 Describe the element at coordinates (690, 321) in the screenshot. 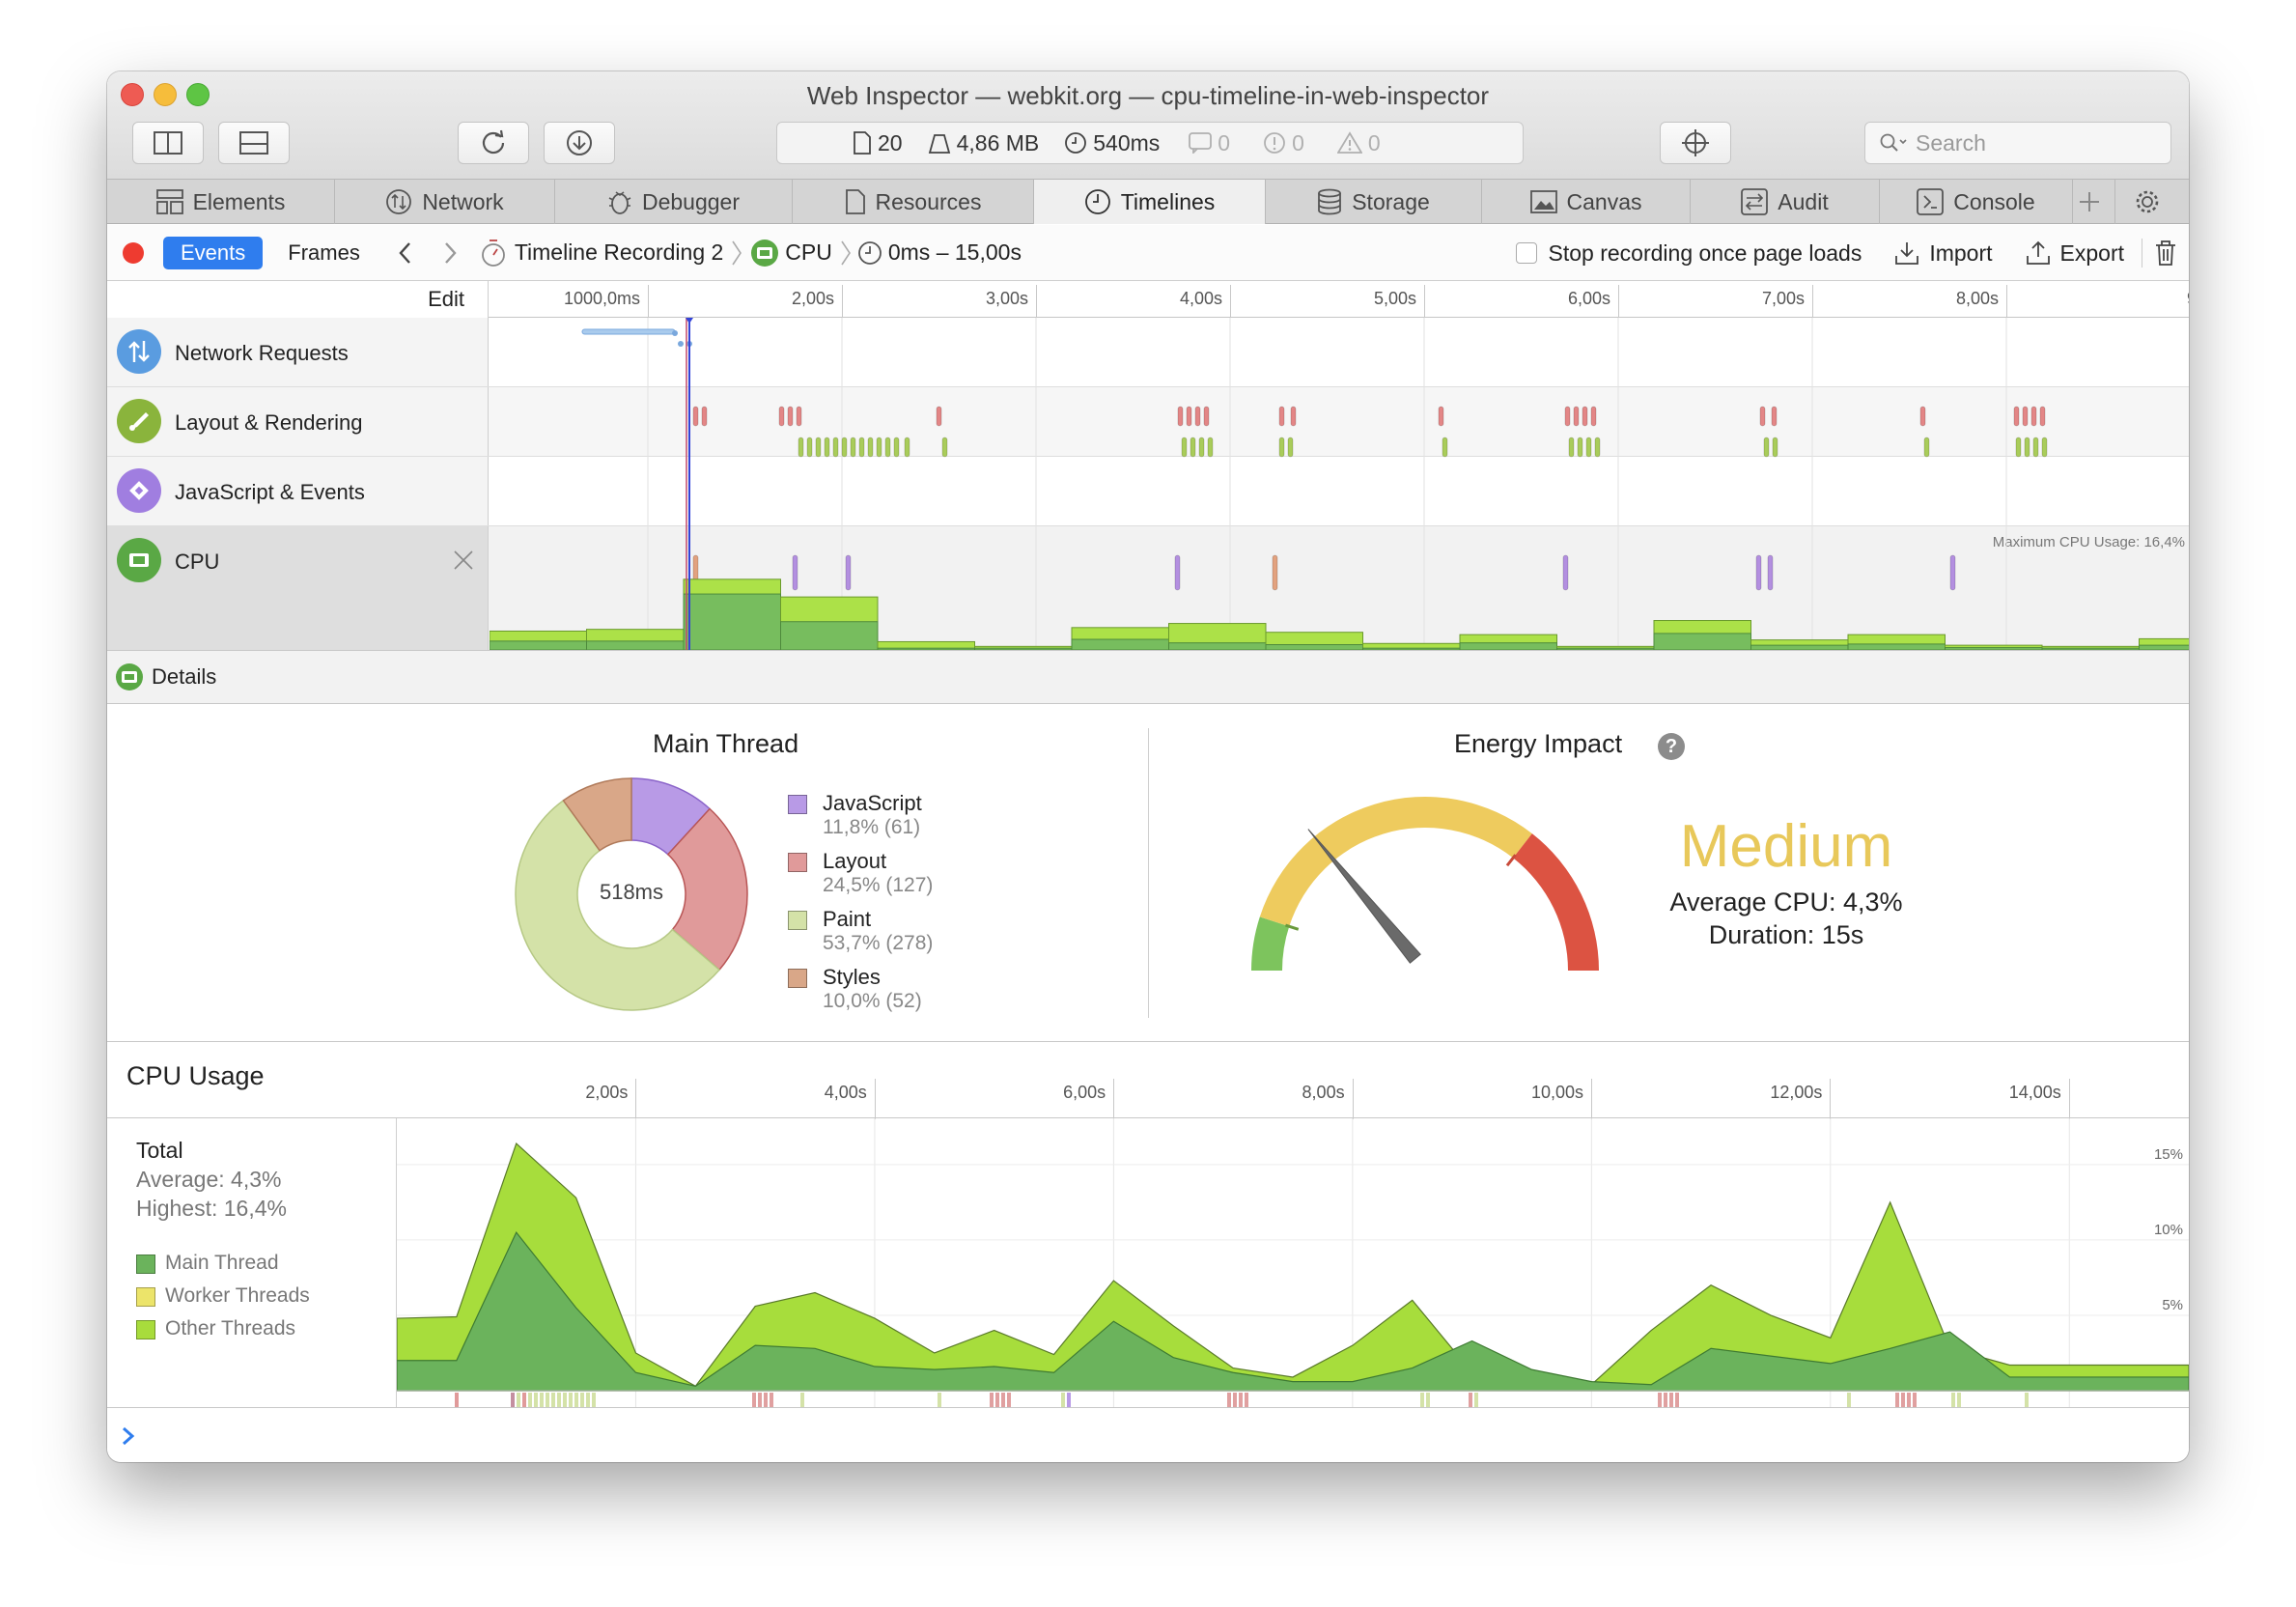

I see `playhead-handle` at that location.